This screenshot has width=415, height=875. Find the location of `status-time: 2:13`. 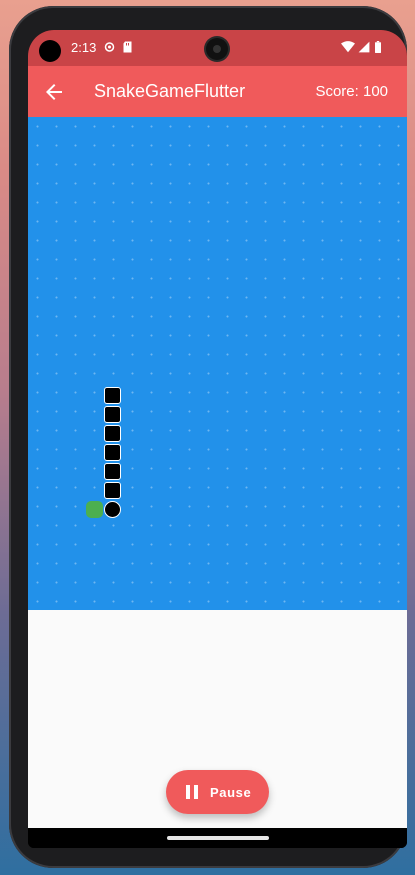

status-time: 2:13 is located at coordinates (84, 47).